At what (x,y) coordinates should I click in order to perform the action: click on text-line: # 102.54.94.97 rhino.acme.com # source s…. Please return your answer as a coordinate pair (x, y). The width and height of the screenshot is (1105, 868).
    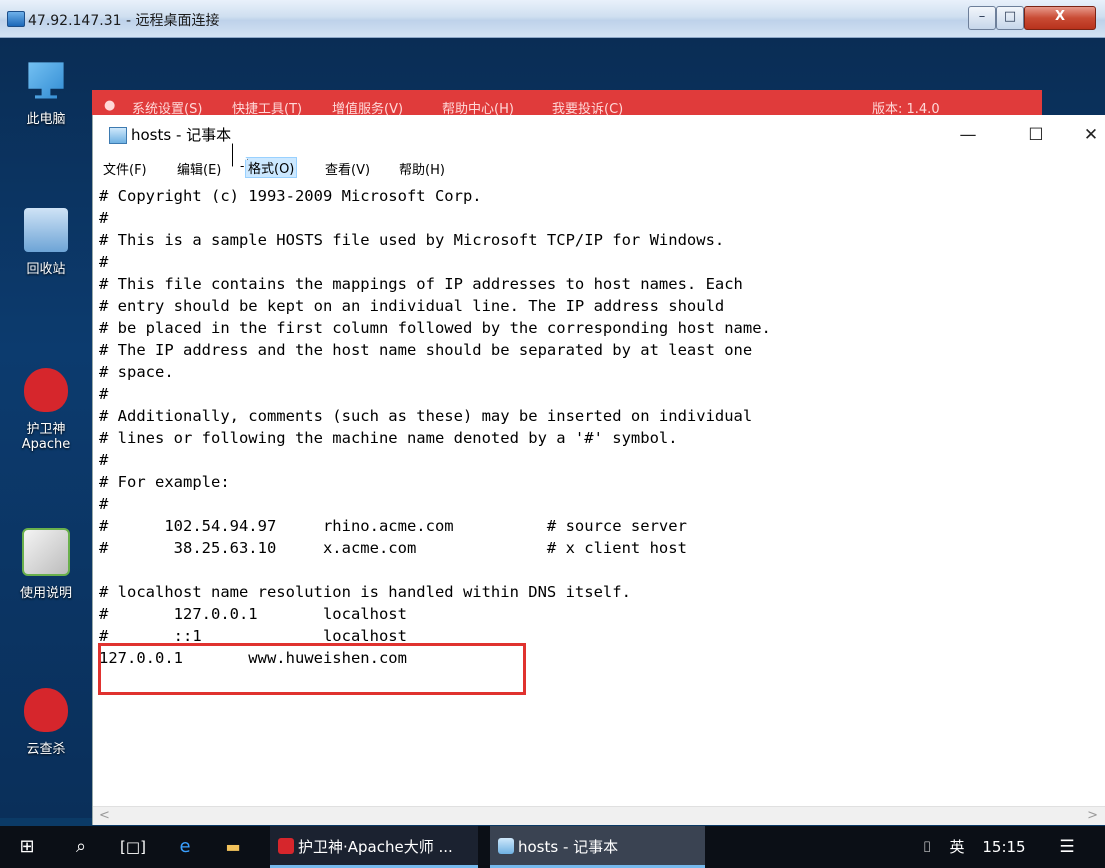
    Looking at the image, I should click on (393, 526).